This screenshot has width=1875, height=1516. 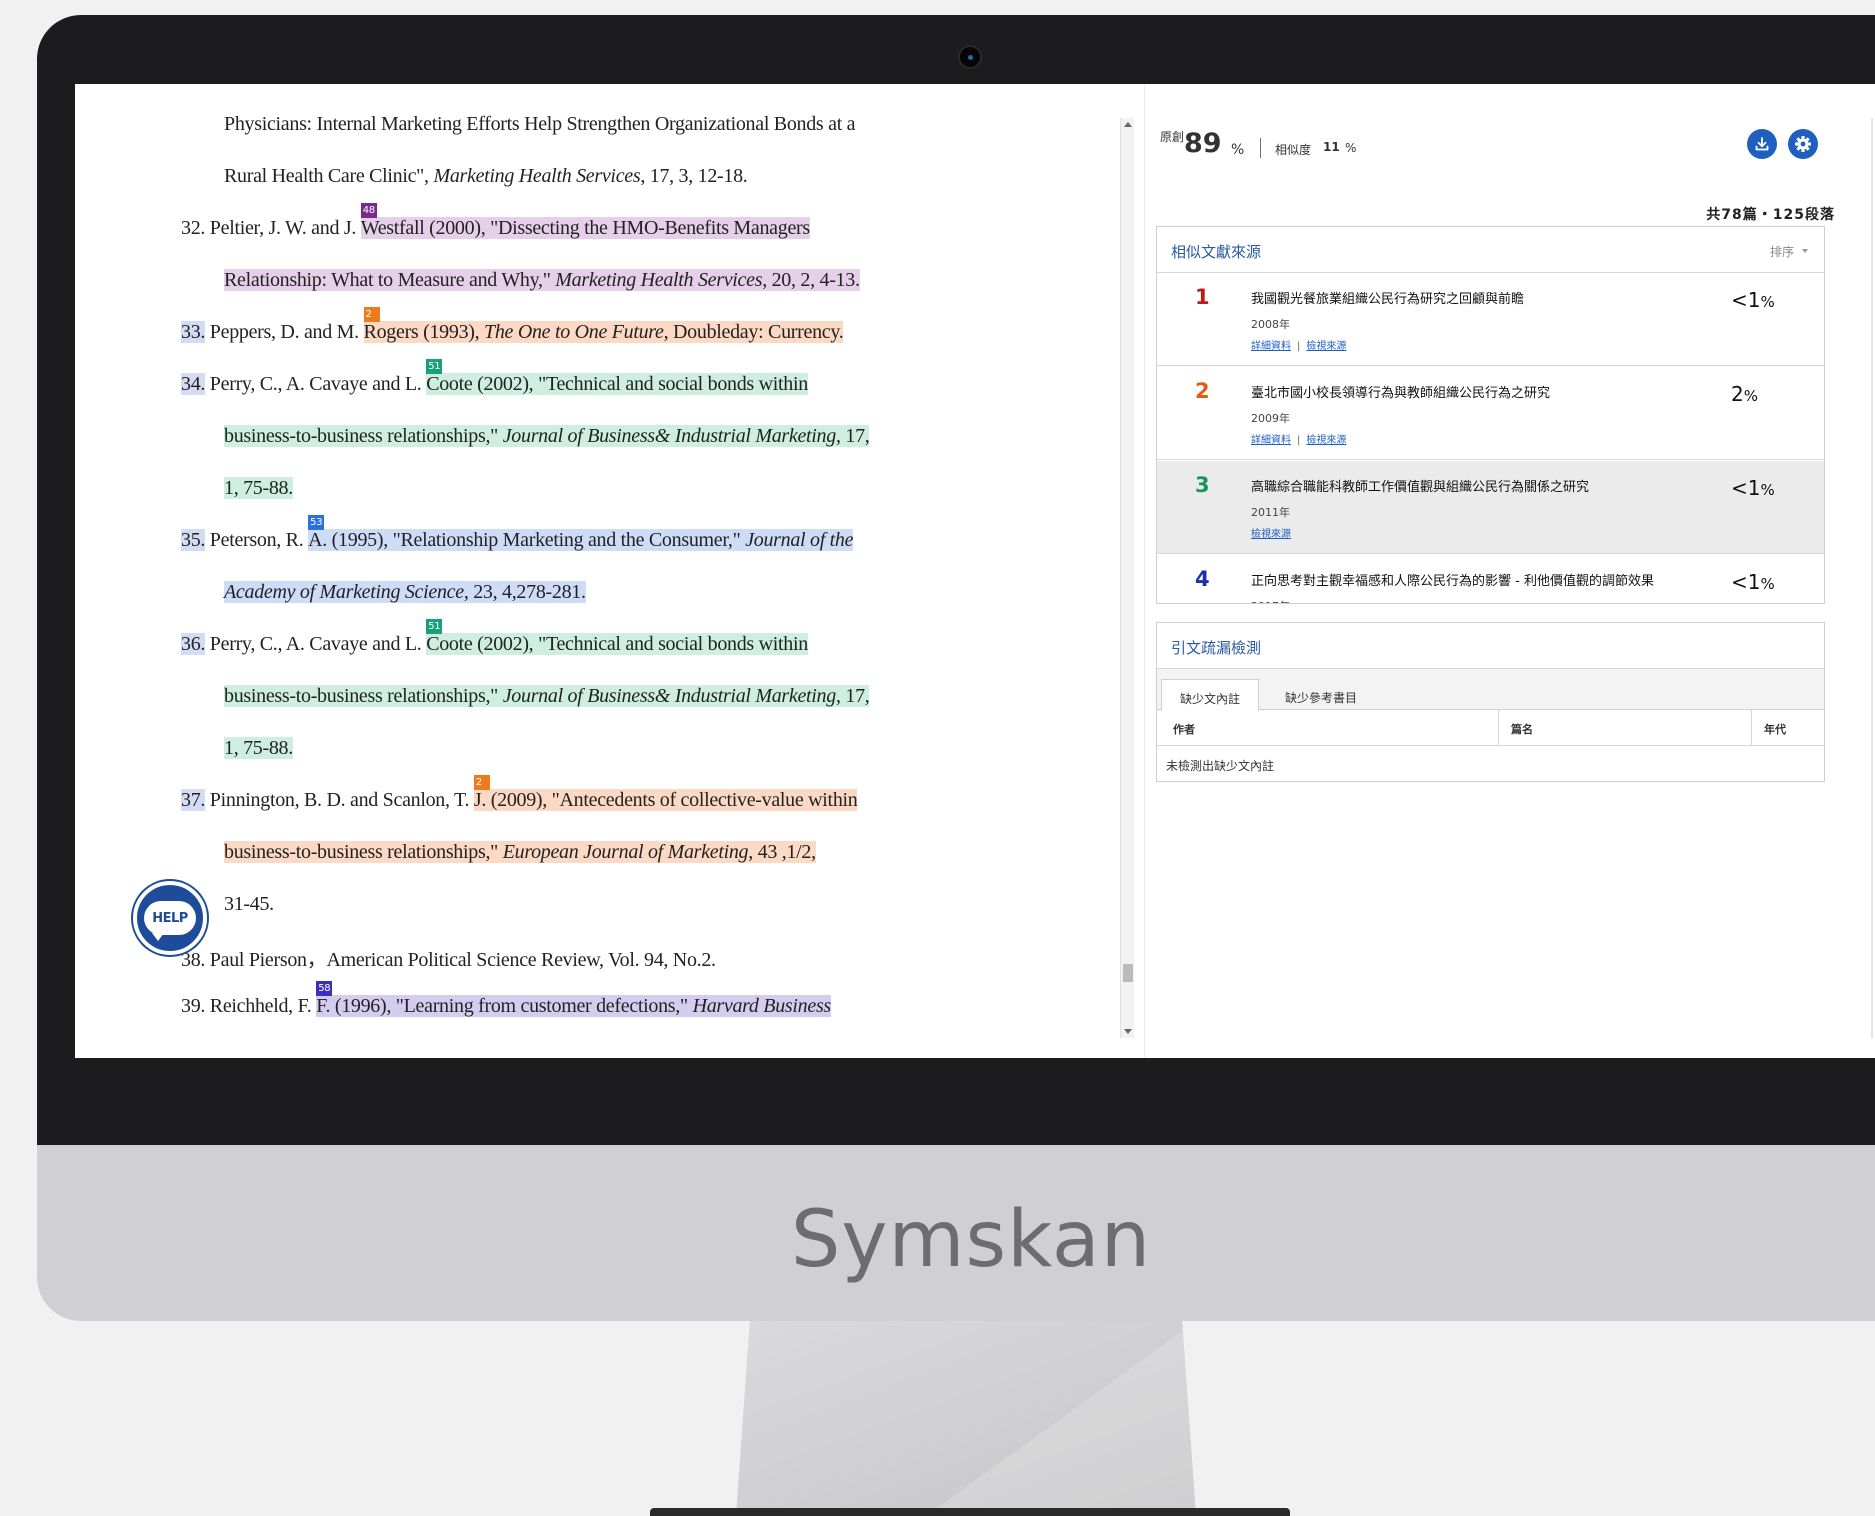 What do you see at coordinates (329, 176) in the screenshot?
I see `reference-text: Rural Health Care Clinic",` at bounding box center [329, 176].